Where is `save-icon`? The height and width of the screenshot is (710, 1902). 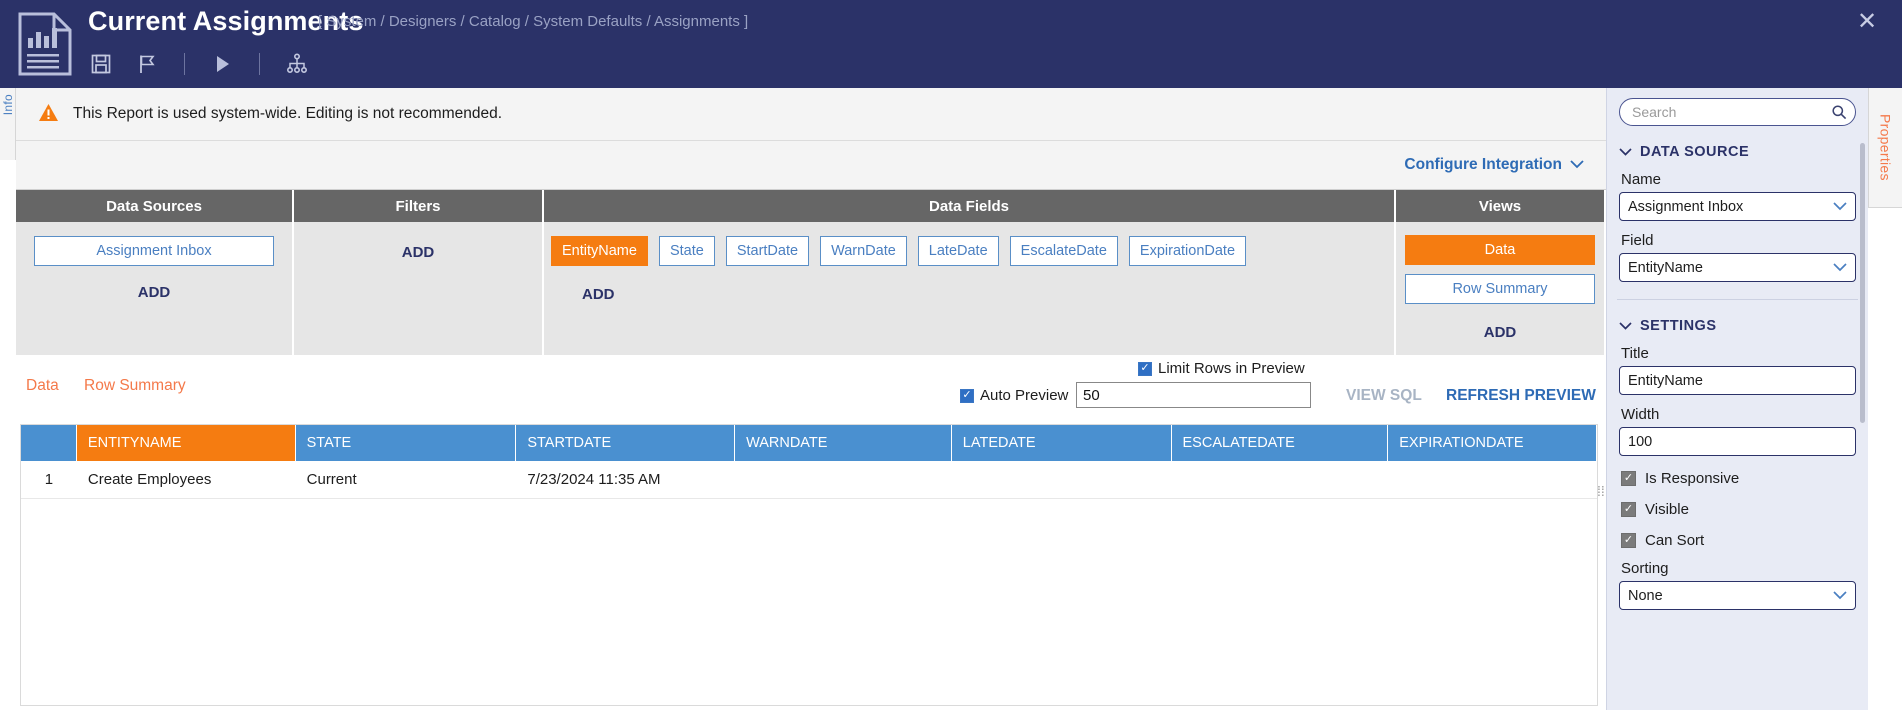 save-icon is located at coordinates (101, 64).